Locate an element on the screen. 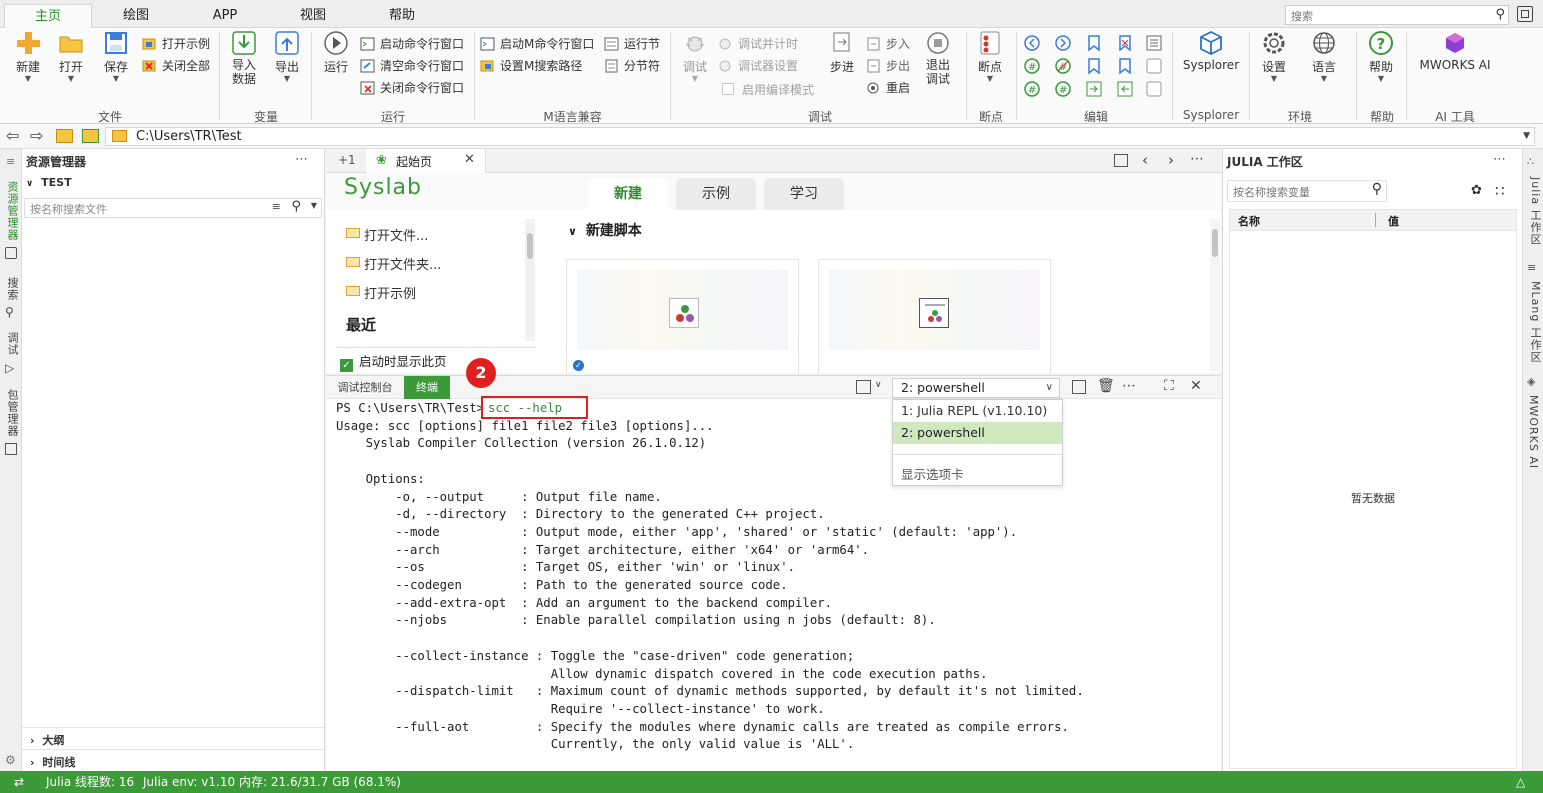 This screenshot has width=1543, height=793. uncomment-icon: # is located at coordinates (1063, 66).